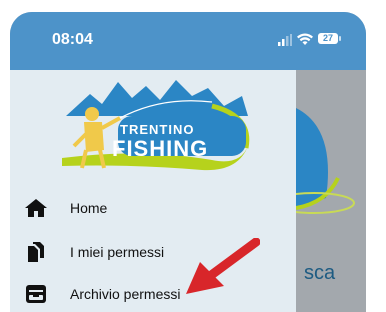 The image size is (386, 312). What do you see at coordinates (160, 148) in the screenshot?
I see `logo-text-fishing: FISHING` at bounding box center [160, 148].